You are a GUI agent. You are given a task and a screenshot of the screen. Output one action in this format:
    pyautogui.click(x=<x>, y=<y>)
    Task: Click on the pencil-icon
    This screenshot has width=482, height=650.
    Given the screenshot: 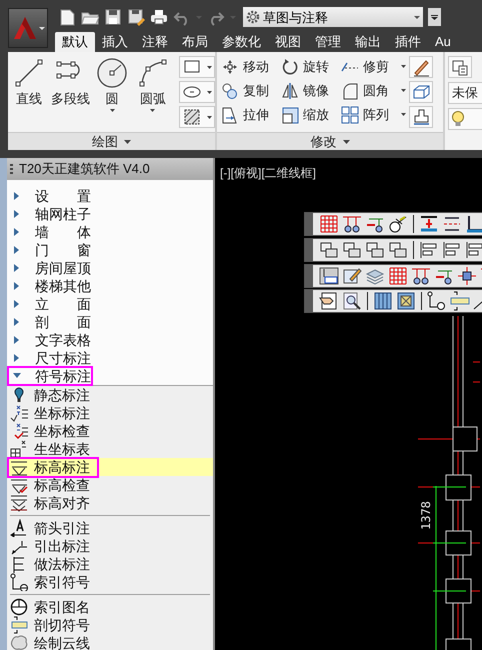 What is the action you would take?
    pyautogui.click(x=352, y=276)
    